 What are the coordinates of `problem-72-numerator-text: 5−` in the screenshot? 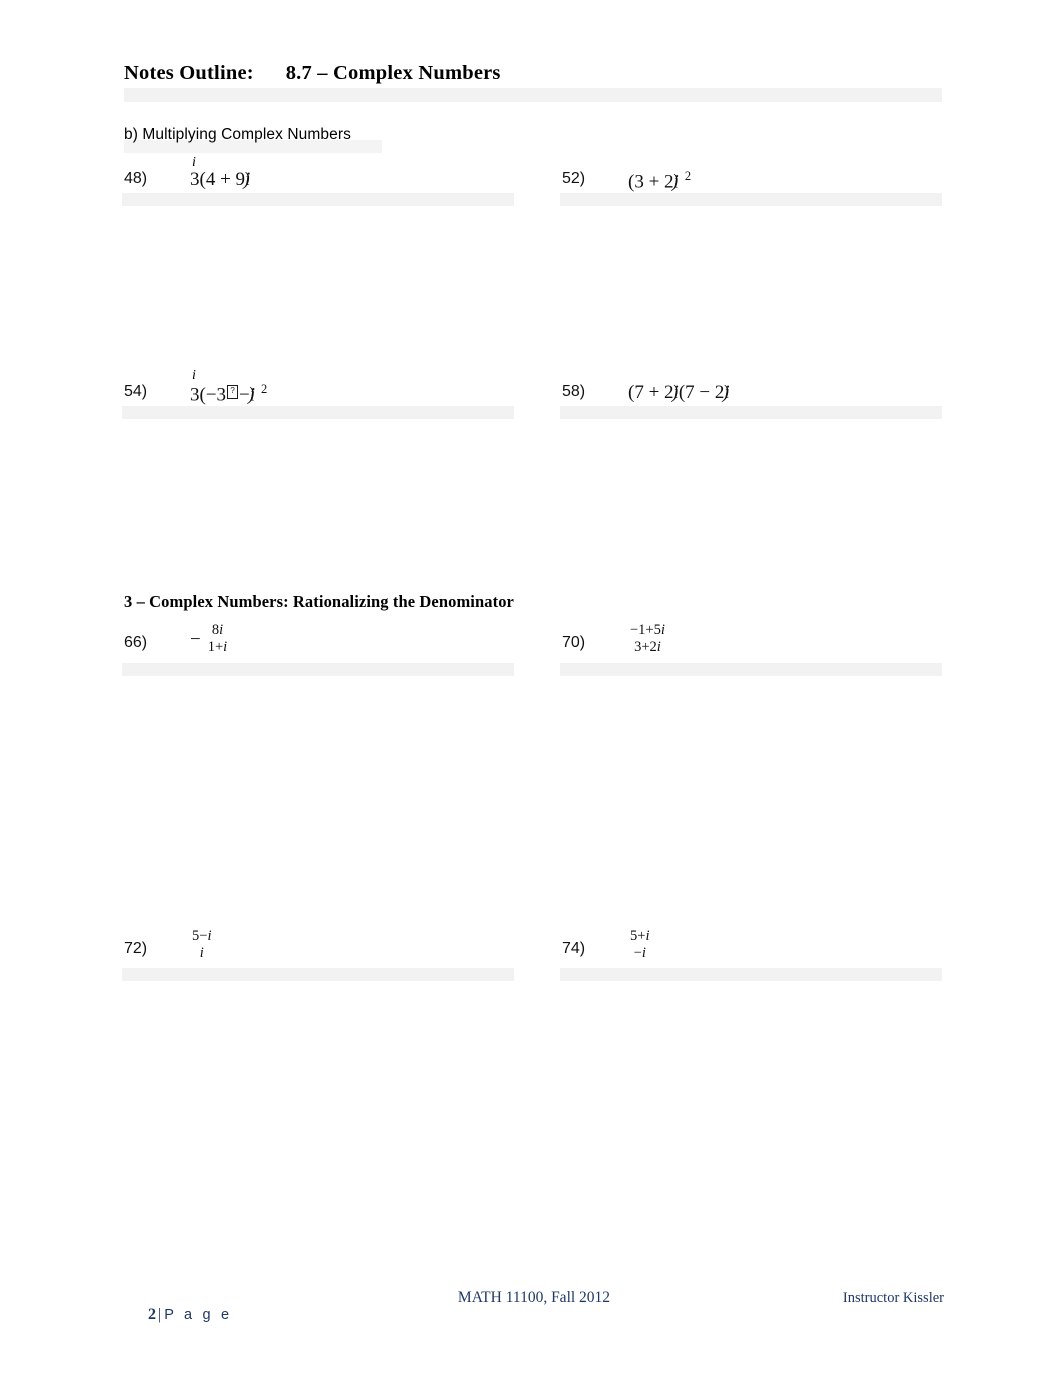 It's located at (200, 936).